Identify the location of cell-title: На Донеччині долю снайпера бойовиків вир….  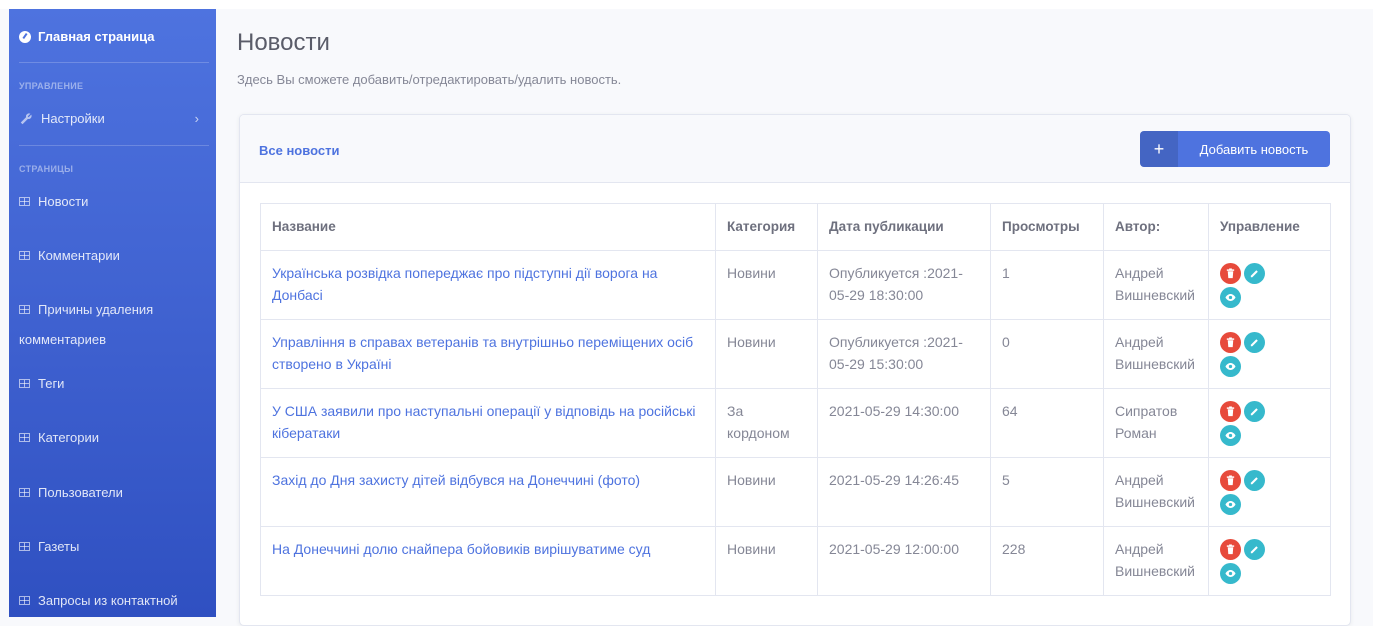
(488, 561).